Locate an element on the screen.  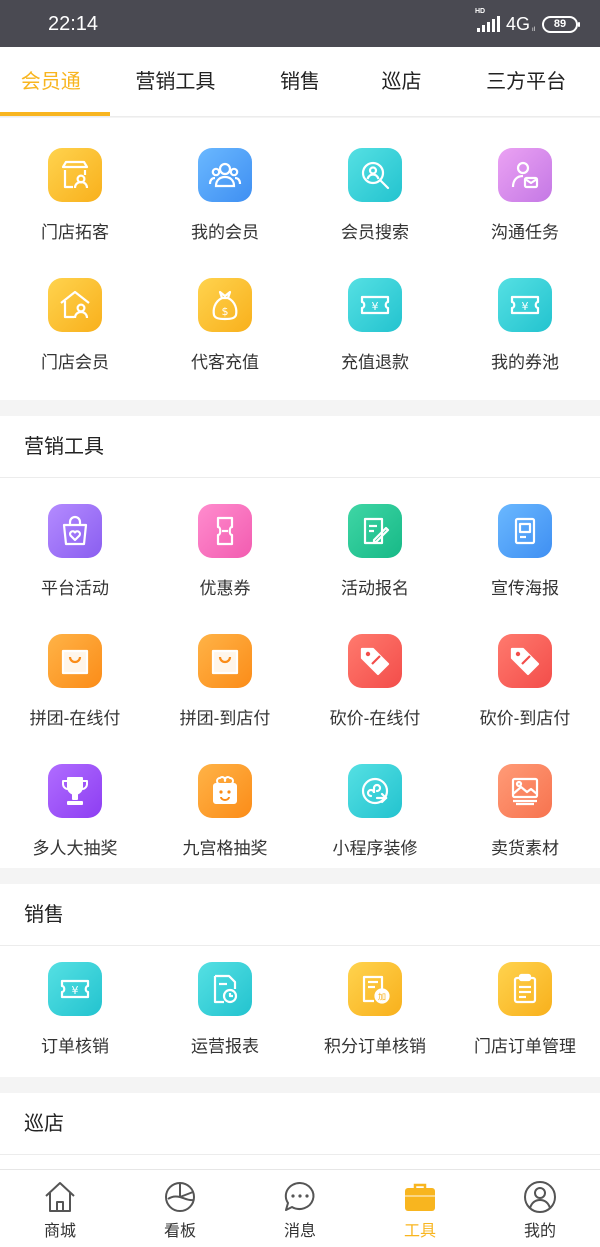
grid-item-recharge-refund: ¥ 充值退款 is located at coordinates (375, 317).